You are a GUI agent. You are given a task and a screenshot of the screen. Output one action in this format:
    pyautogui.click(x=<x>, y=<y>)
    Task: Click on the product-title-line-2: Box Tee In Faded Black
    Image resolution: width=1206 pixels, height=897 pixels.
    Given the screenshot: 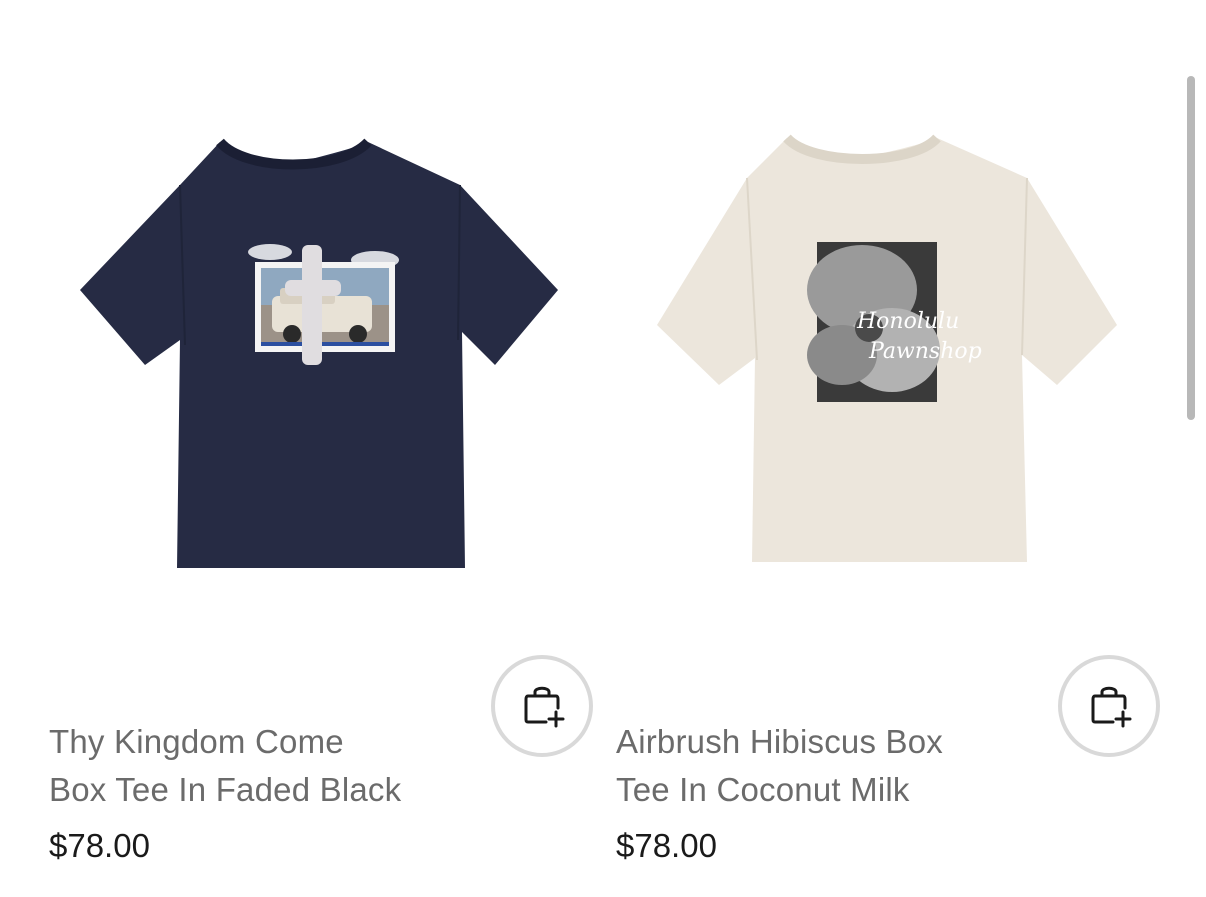 What is the action you would take?
    pyautogui.click(x=289, y=790)
    